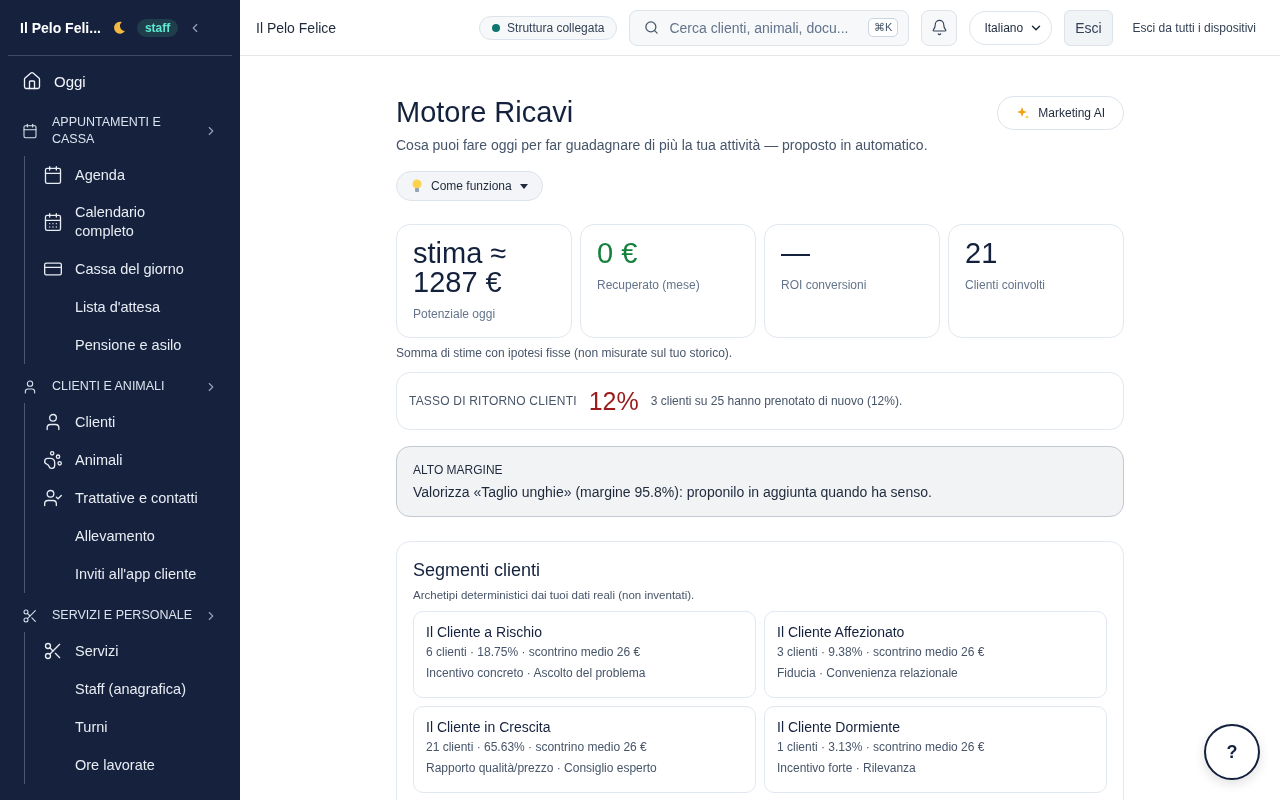 Image resolution: width=1280 pixels, height=800 pixels. Describe the element at coordinates (565, 353) in the screenshot. I see `stats-note: Somma di stime con ipotesi fisse (non misurate sul tuo storico).` at that location.